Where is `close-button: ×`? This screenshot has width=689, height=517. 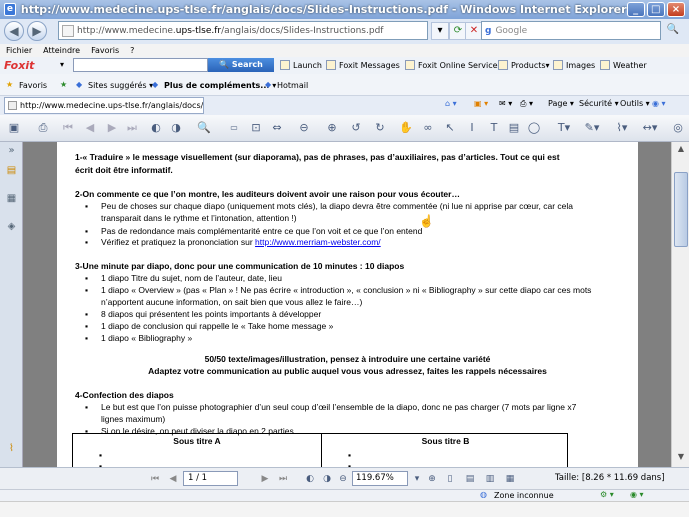 close-button: × is located at coordinates (676, 9).